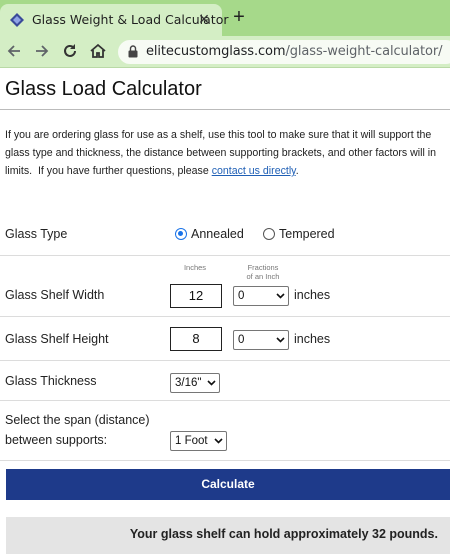  Describe the element at coordinates (191, 441) in the screenshot. I see `span-value: 1 Foot` at that location.